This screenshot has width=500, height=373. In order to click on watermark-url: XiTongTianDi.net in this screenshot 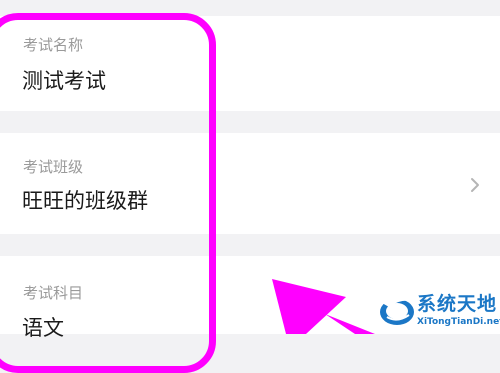, I will do `click(458, 322)`.